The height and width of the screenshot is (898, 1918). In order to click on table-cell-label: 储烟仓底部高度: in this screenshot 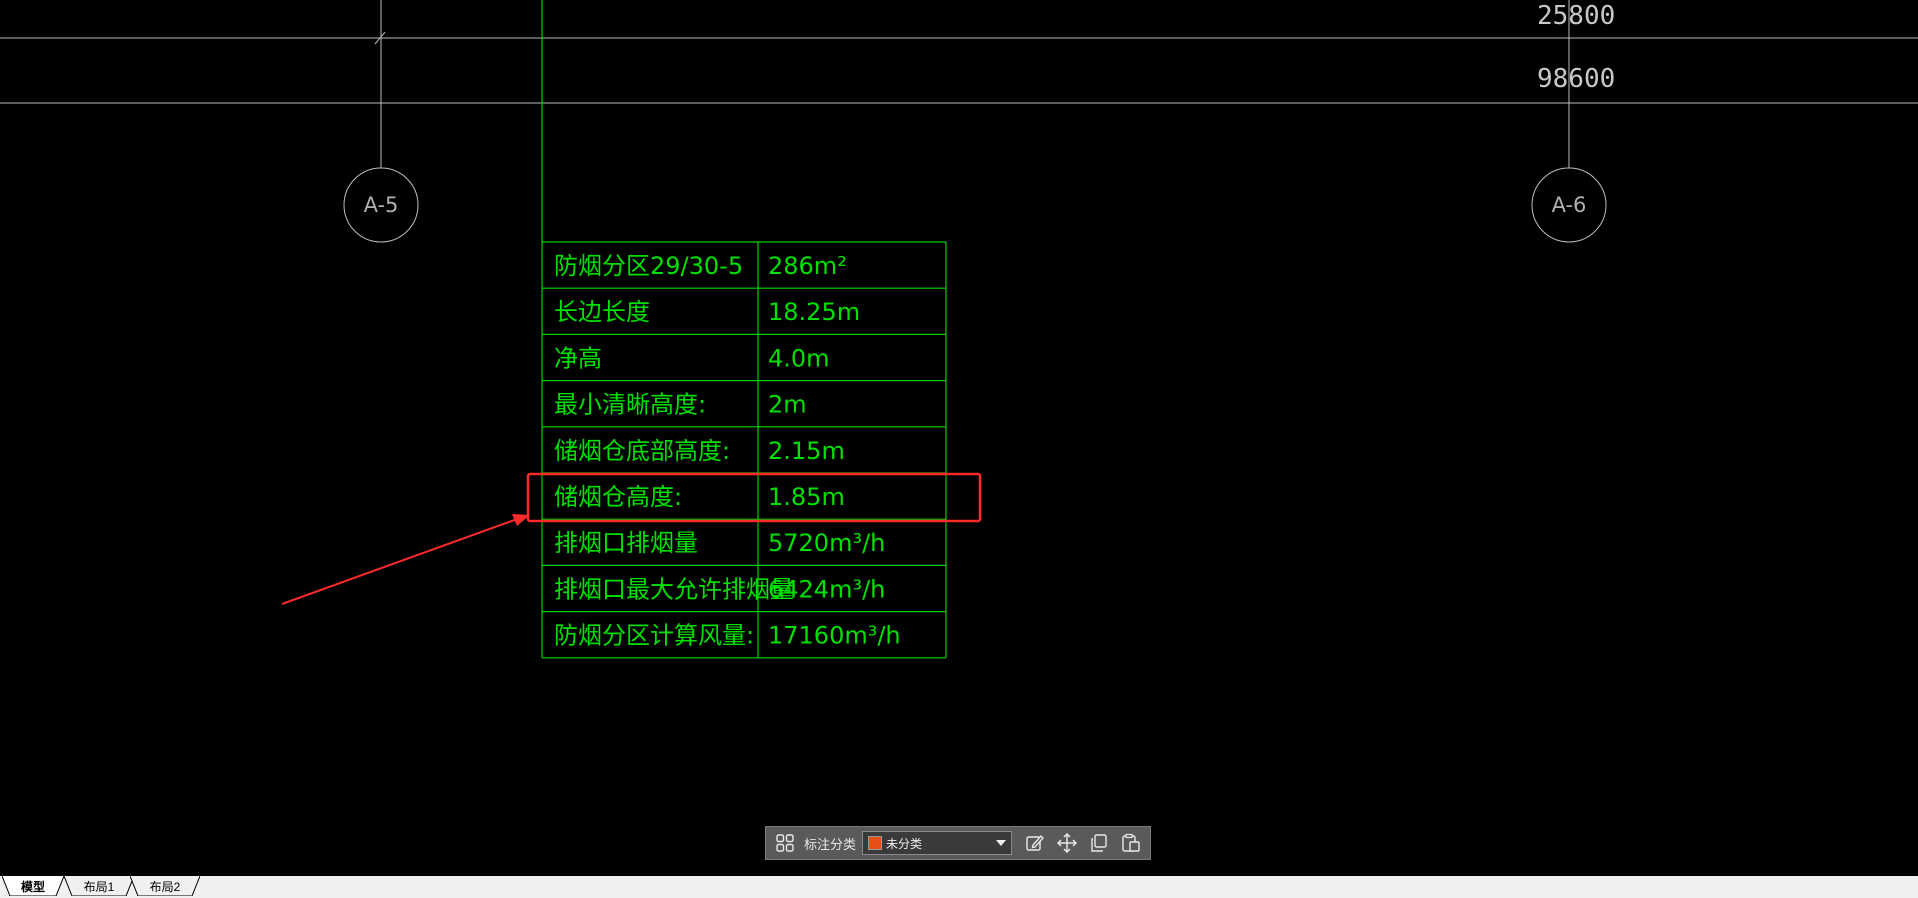, I will do `click(642, 451)`.